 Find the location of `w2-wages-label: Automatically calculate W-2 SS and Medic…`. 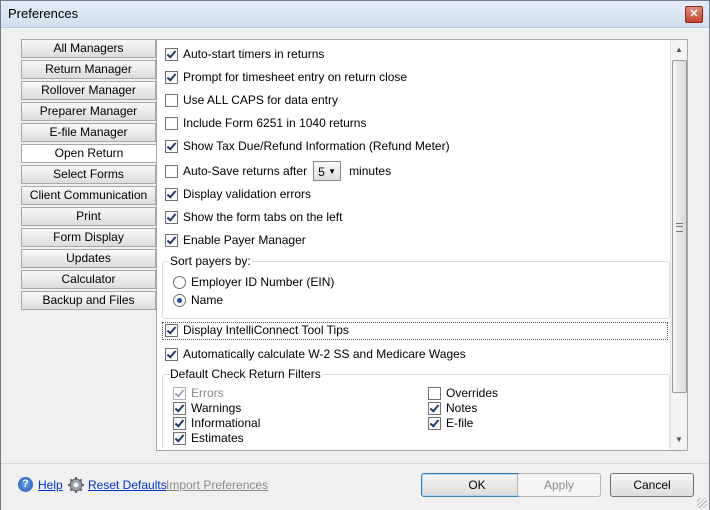

w2-wages-label: Automatically calculate W-2 SS and Medic… is located at coordinates (324, 354).